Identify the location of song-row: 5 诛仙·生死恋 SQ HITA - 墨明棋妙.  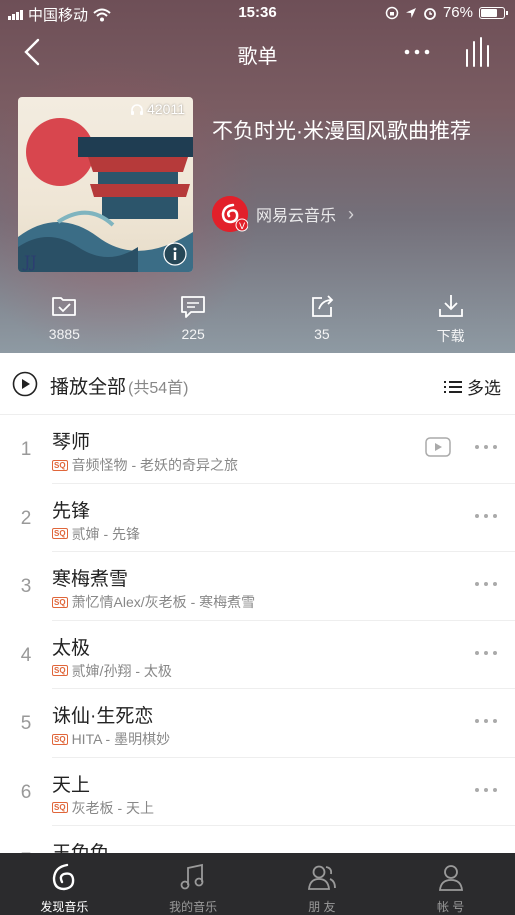
(257, 723).